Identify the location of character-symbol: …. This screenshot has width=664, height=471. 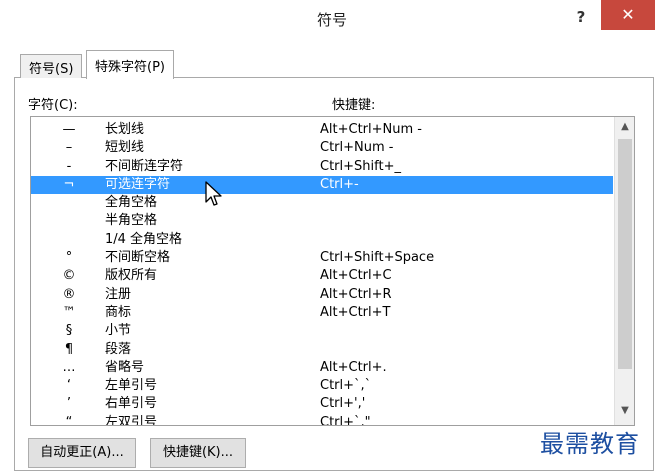
(69, 367).